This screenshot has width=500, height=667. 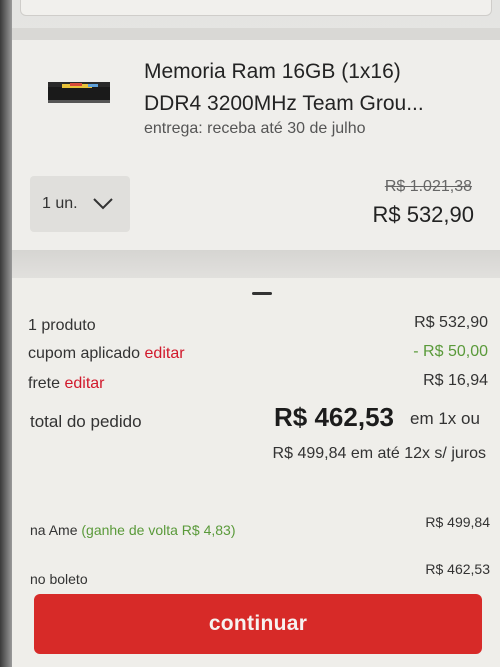 I want to click on previous-card, so click(x=256, y=8).